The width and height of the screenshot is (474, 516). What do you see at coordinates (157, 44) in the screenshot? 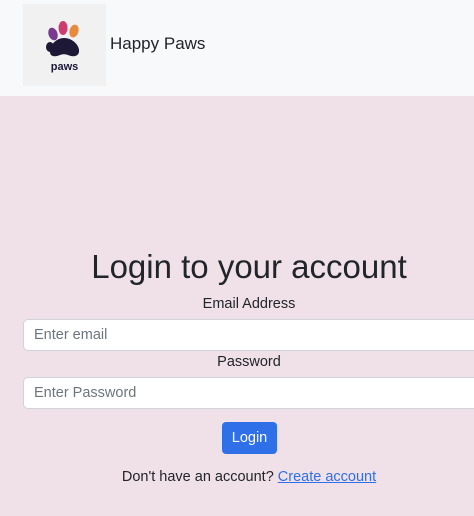
I see `brand-name: Happy Paws` at bounding box center [157, 44].